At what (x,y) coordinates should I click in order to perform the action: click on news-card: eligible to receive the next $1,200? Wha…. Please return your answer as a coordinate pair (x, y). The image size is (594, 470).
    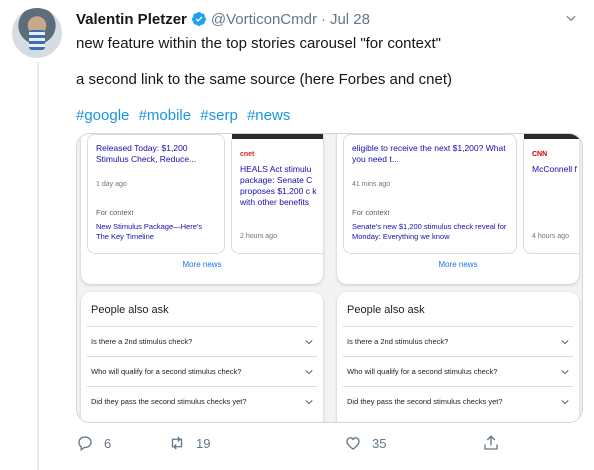
    Looking at the image, I should click on (430, 194).